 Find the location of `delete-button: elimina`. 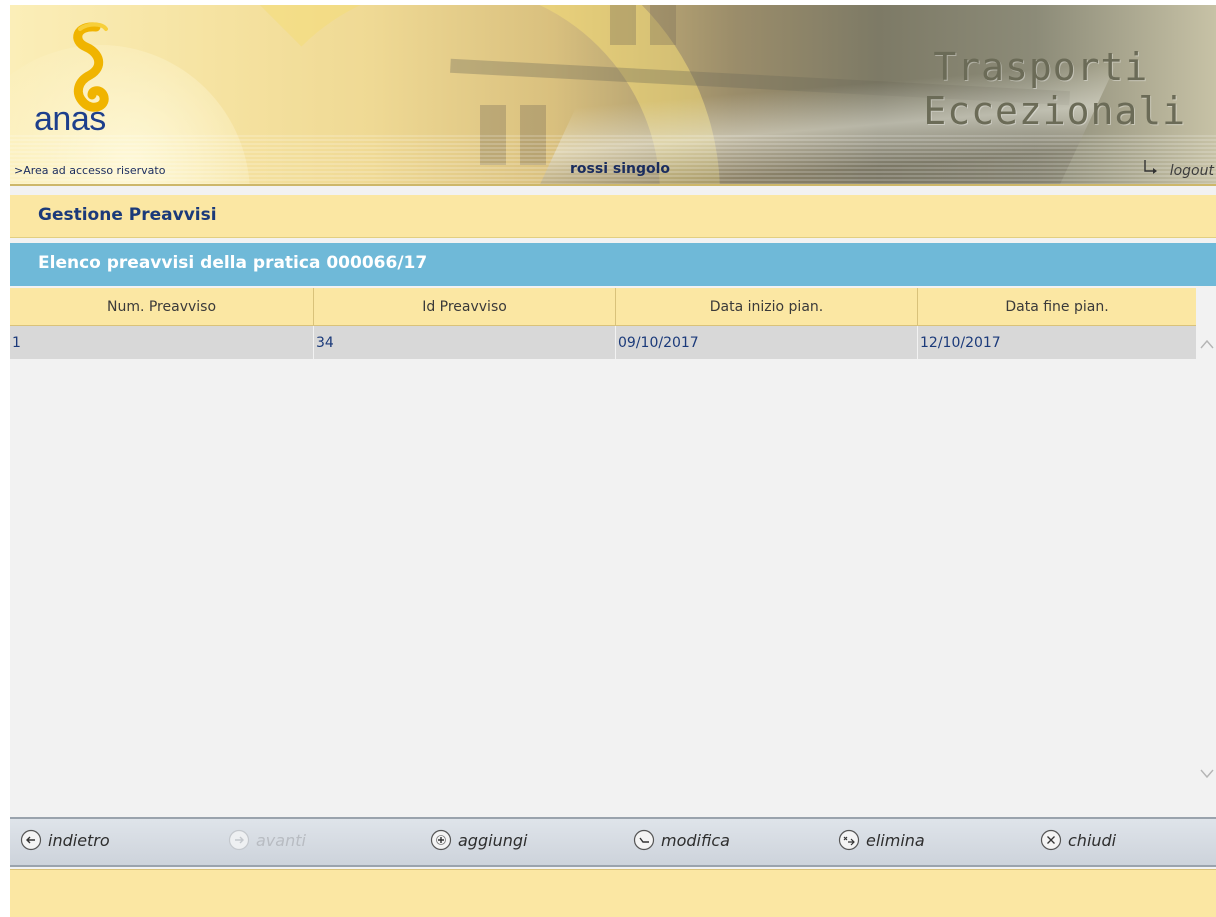

delete-button: elimina is located at coordinates (881, 840).